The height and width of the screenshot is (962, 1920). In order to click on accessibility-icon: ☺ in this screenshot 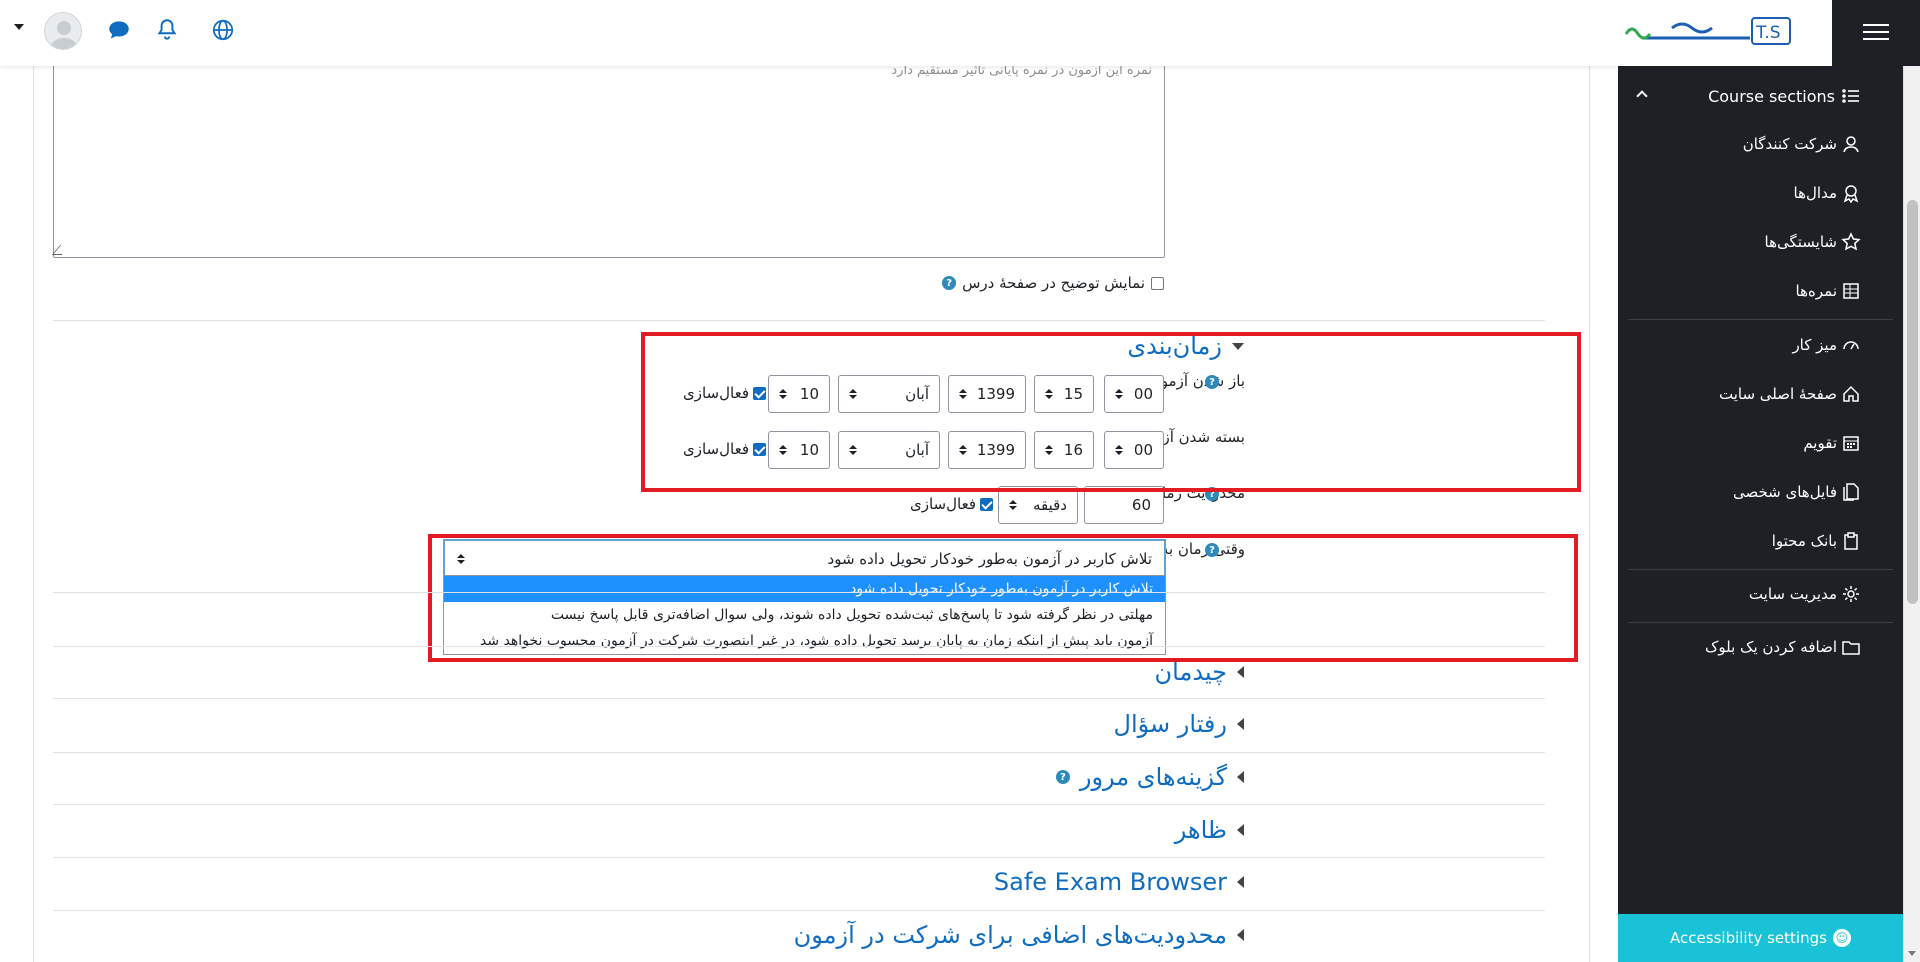, I will do `click(1841, 938)`.